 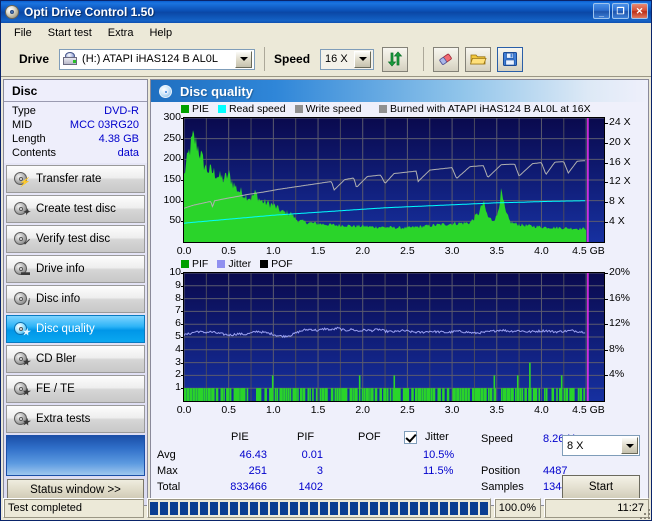 I want to click on y-axis-tick-label: 9, so click(x=178, y=284).